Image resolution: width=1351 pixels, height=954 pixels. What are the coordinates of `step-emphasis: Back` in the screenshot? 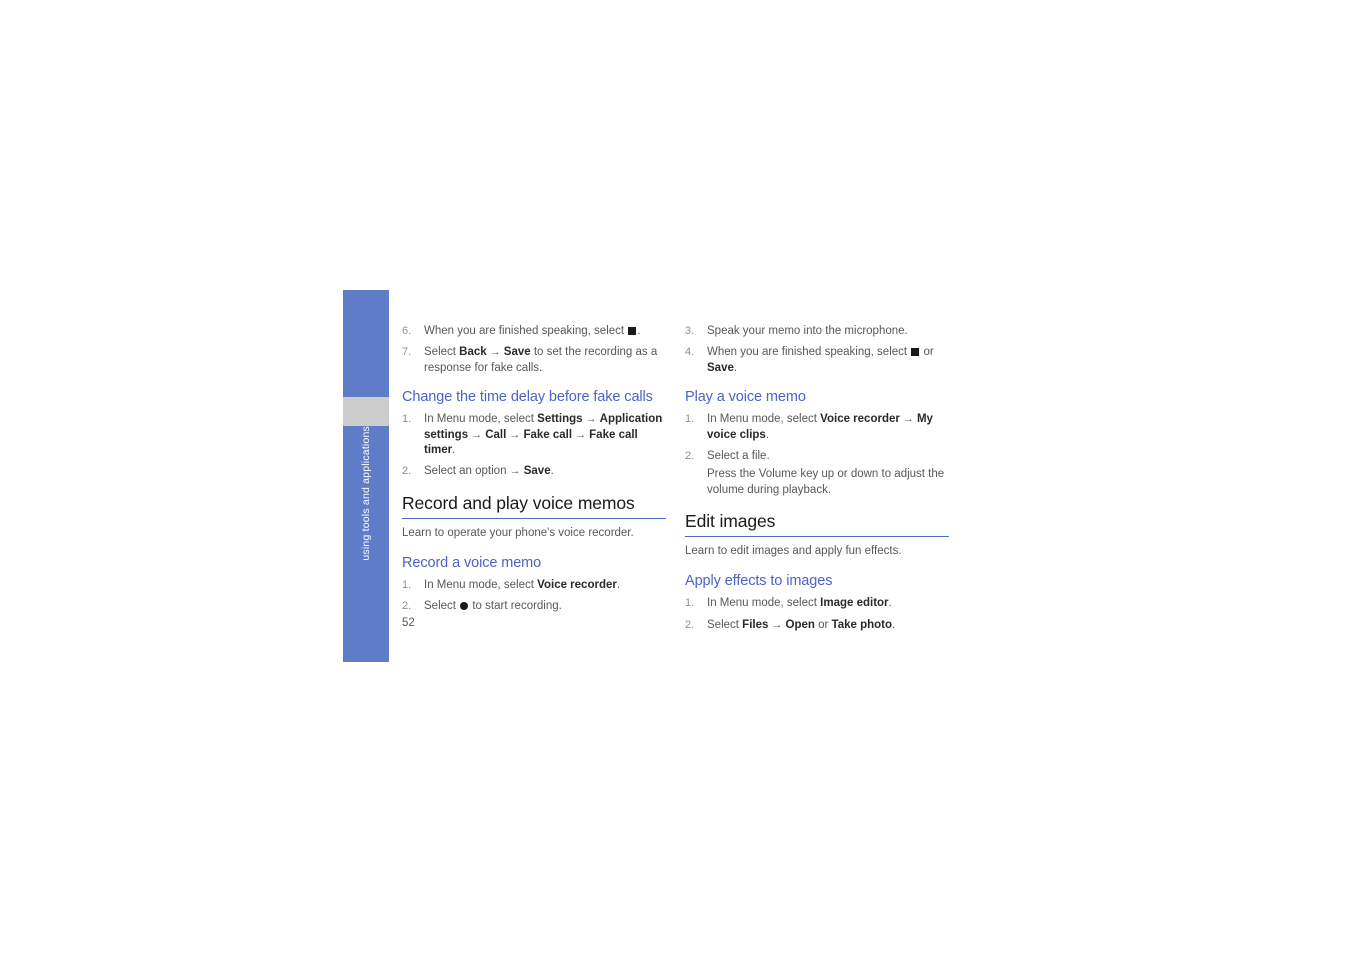 It's located at (473, 352).